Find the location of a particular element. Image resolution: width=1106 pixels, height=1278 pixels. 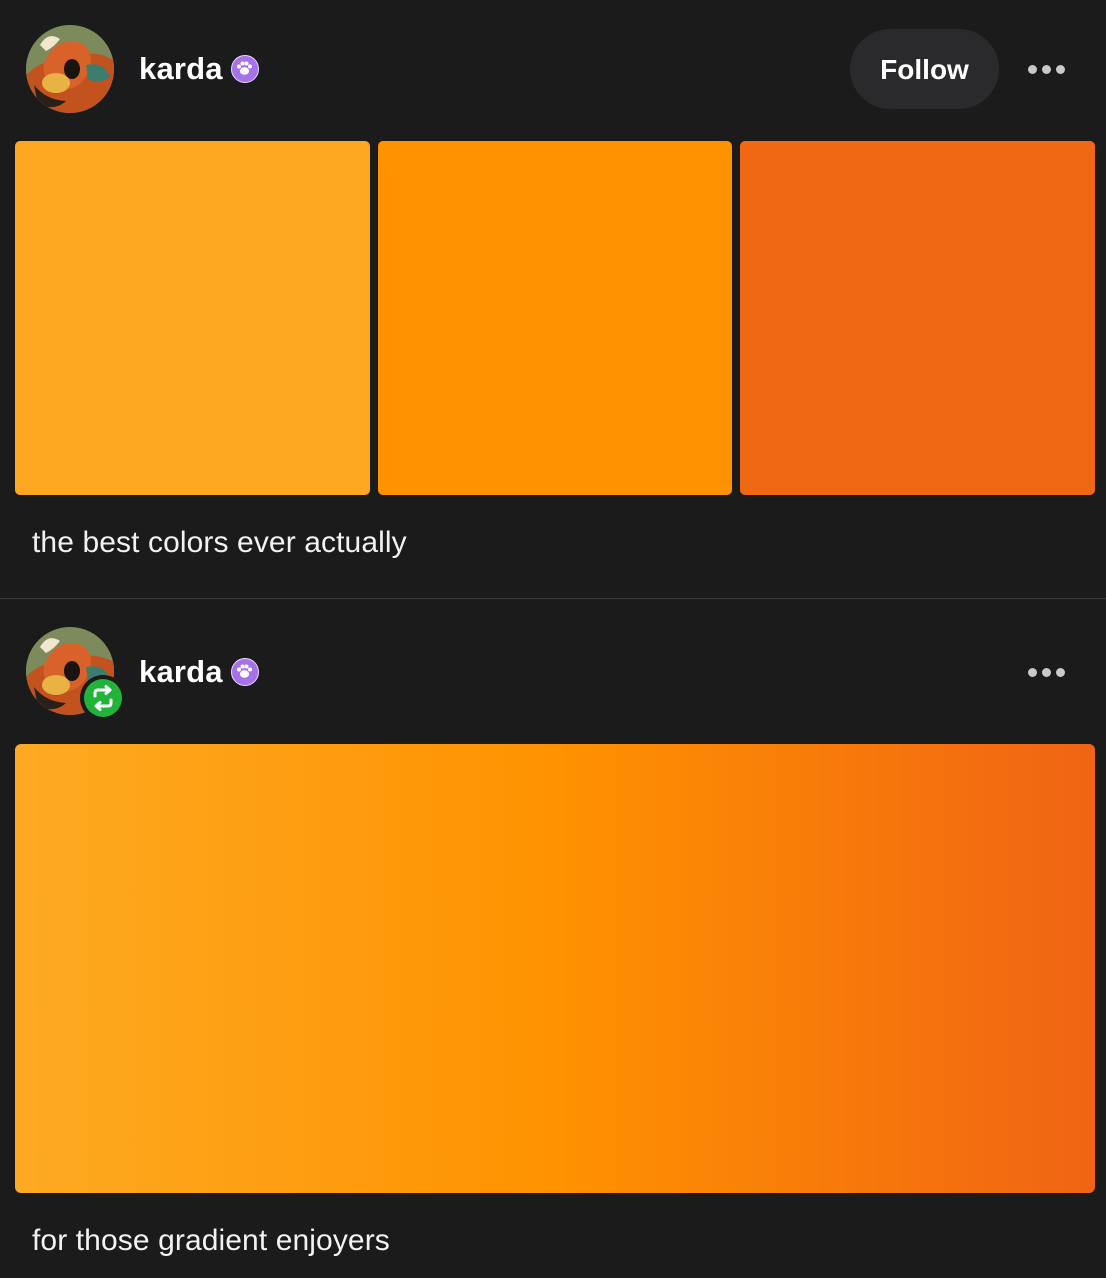

avatar is located at coordinates (70, 69).